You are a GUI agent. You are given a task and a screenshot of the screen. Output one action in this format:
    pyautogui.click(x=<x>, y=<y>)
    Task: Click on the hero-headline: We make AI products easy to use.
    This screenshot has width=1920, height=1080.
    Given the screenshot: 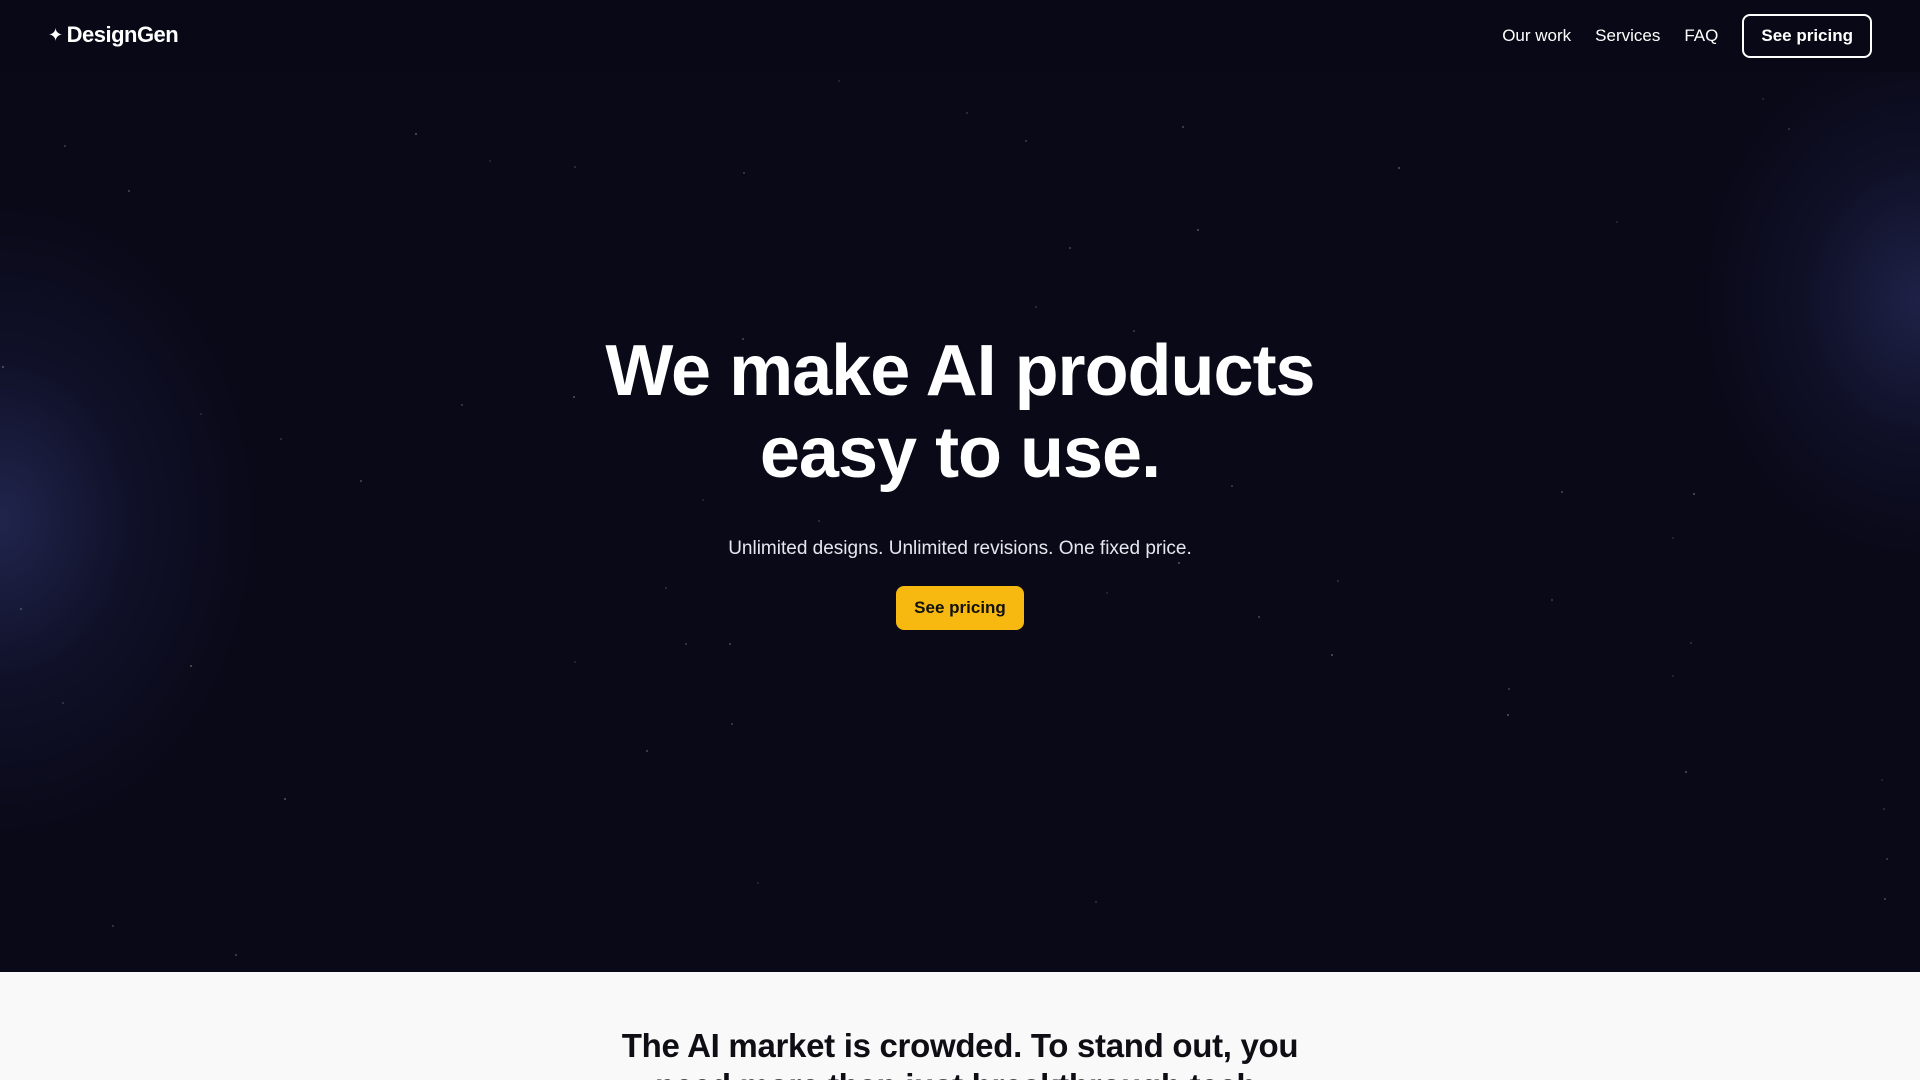 What is the action you would take?
    pyautogui.click(x=960, y=412)
    